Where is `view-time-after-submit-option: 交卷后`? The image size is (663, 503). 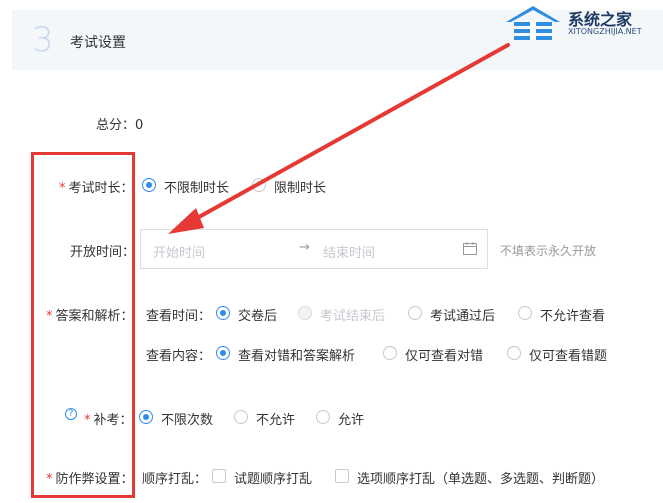
view-time-after-submit-option: 交卷后 is located at coordinates (257, 314).